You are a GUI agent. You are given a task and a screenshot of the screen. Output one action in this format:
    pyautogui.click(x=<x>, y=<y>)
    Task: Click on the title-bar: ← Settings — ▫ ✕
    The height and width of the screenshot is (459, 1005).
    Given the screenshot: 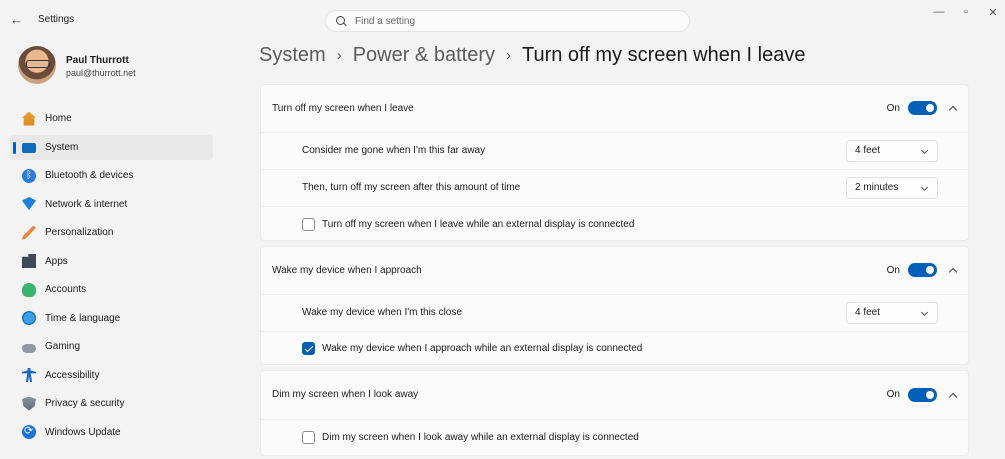 What is the action you would take?
    pyautogui.click(x=502, y=20)
    